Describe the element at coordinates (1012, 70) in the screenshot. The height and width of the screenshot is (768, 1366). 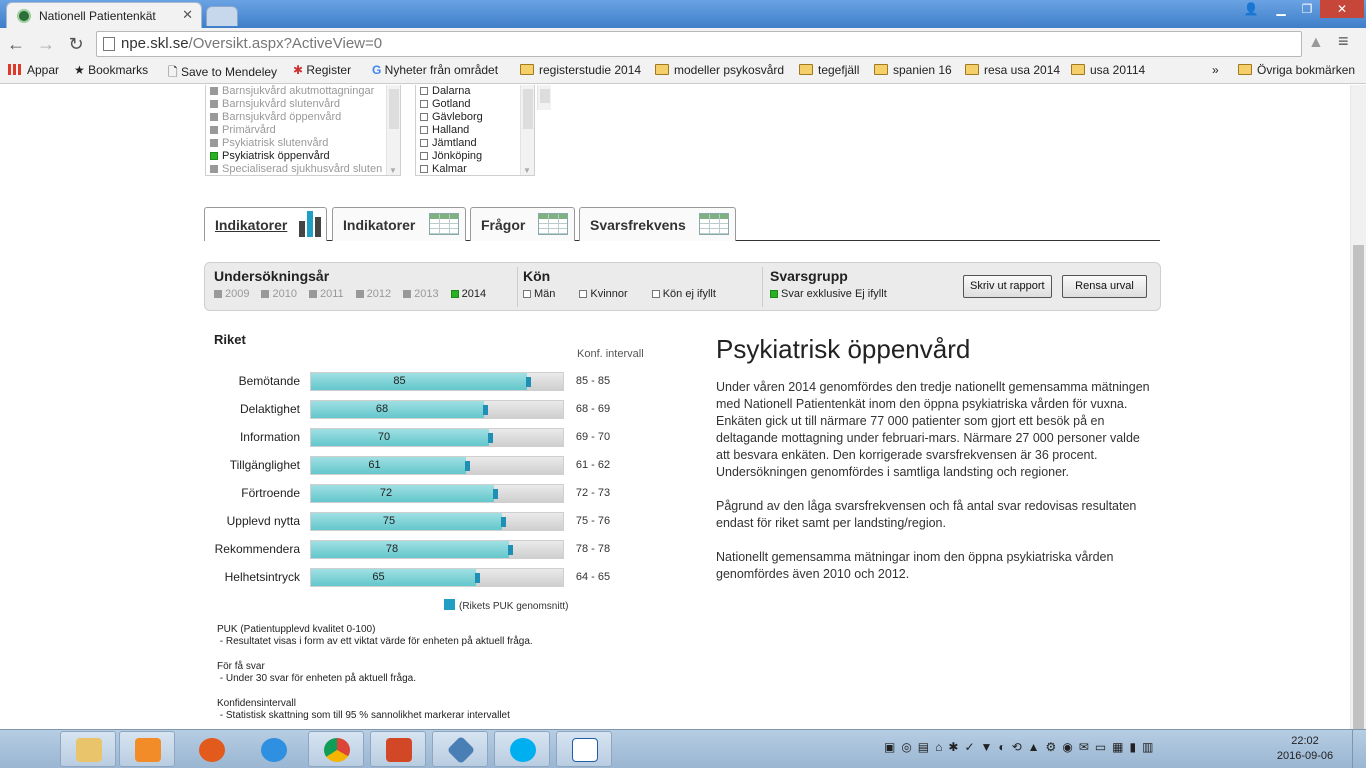
I see `bookmark-folder: resa usa 2014` at that location.